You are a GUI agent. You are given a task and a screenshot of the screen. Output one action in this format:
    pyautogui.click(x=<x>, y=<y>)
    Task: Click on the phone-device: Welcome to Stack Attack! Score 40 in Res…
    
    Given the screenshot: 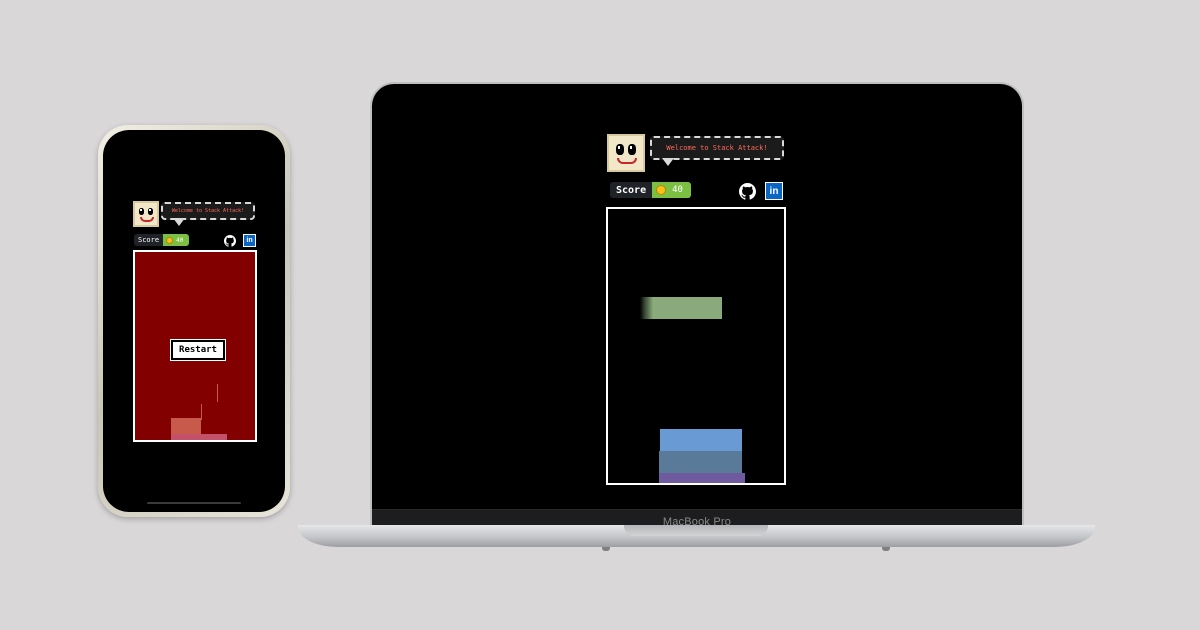 What is the action you would take?
    pyautogui.click(x=194, y=321)
    